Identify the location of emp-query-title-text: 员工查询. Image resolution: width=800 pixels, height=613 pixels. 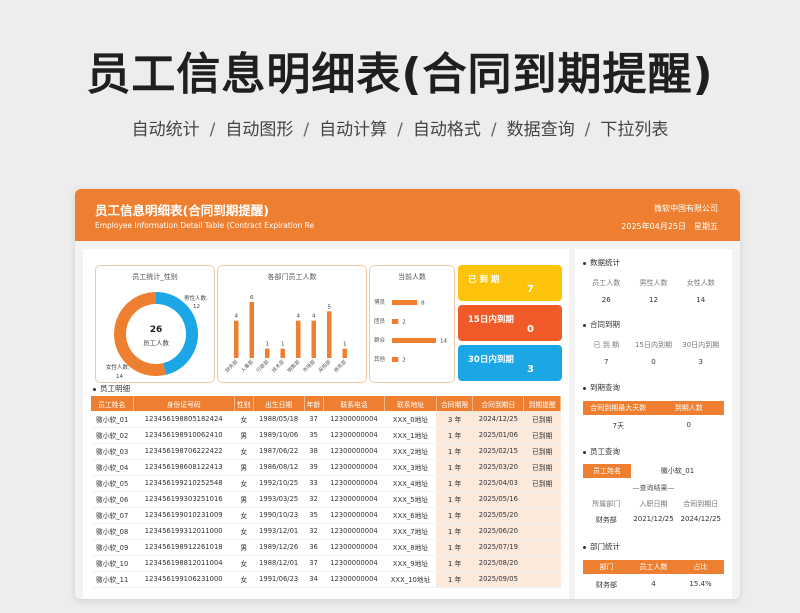
(605, 451).